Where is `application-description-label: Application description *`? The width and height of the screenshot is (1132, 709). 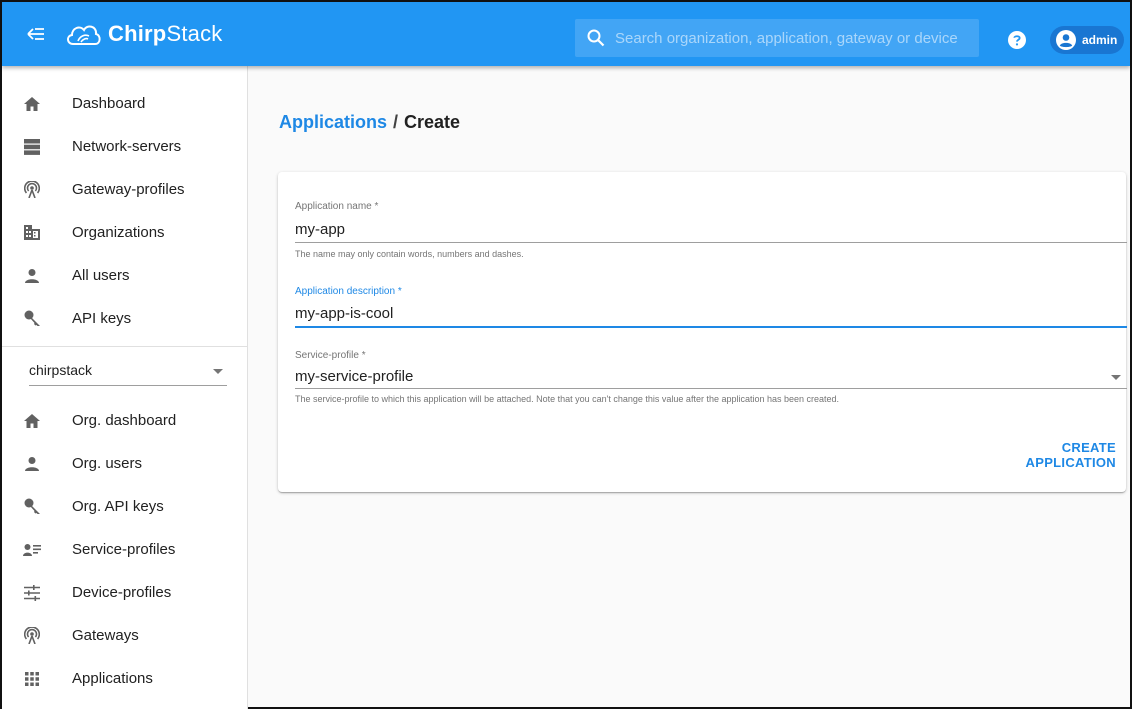
application-description-label: Application description * is located at coordinates (348, 291).